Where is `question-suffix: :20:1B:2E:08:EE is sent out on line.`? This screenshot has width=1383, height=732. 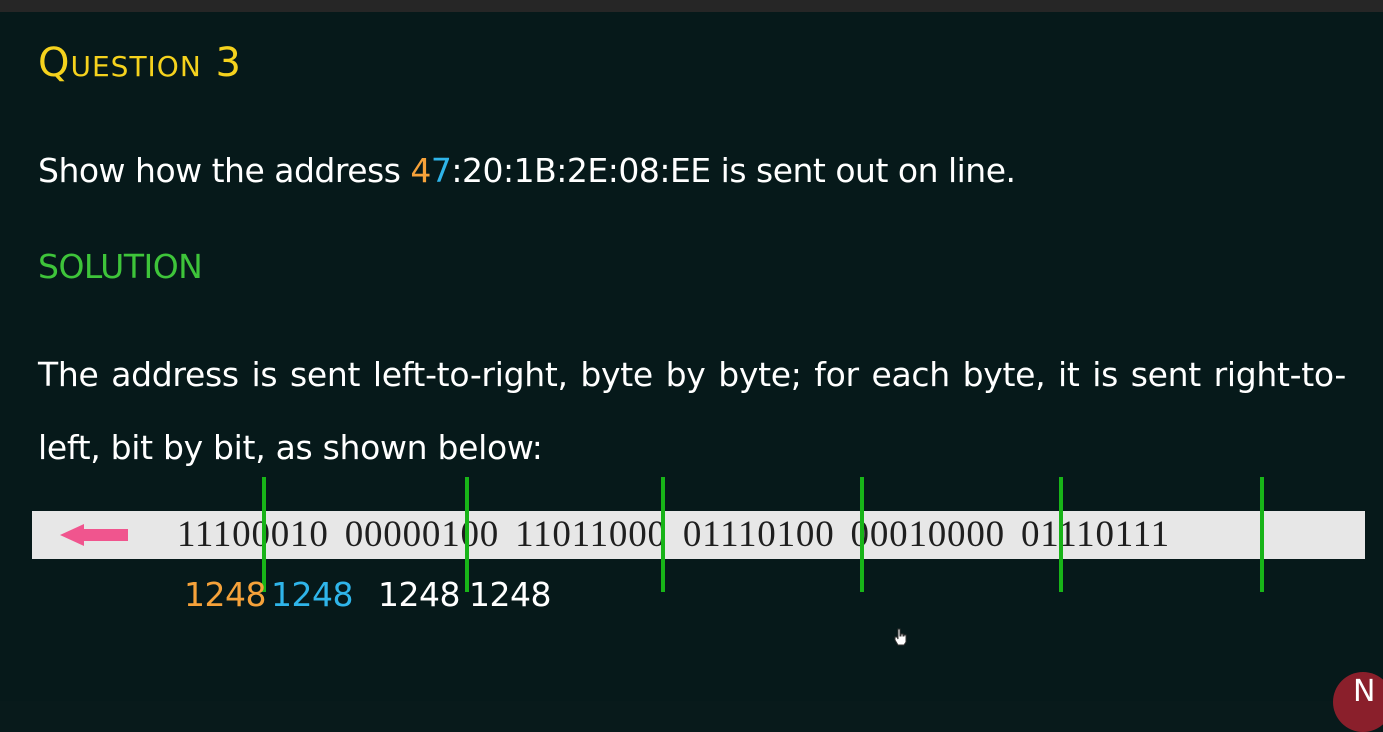 question-suffix: :20:1B:2E:08:EE is sent out on line. is located at coordinates (733, 170).